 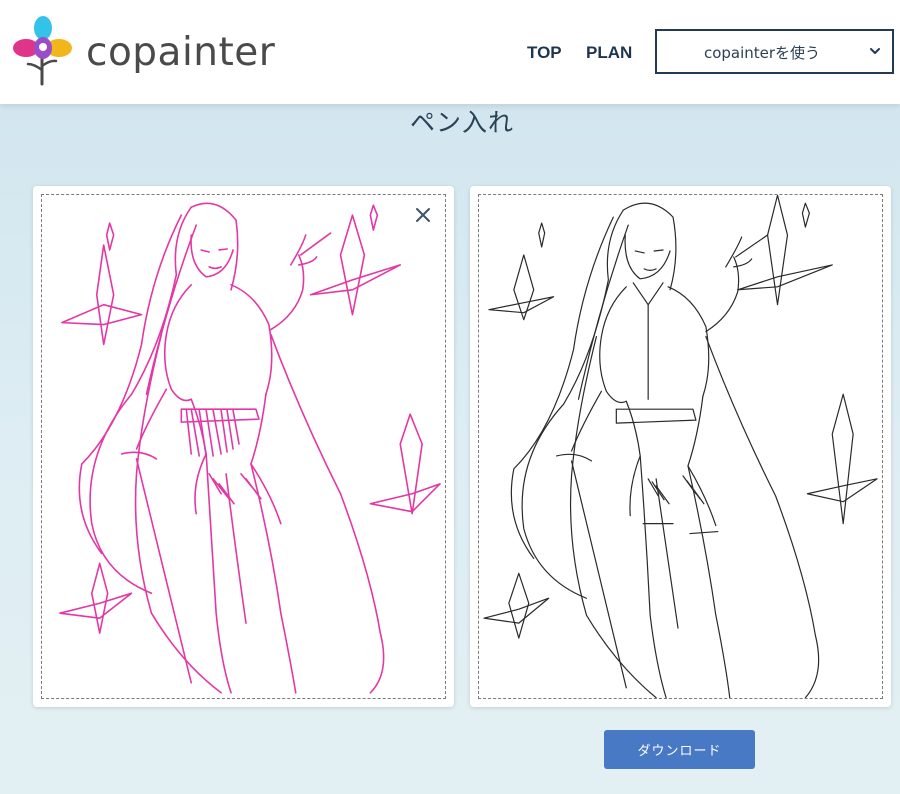 What do you see at coordinates (461, 122) in the screenshot?
I see `page-title: ペン入れ` at bounding box center [461, 122].